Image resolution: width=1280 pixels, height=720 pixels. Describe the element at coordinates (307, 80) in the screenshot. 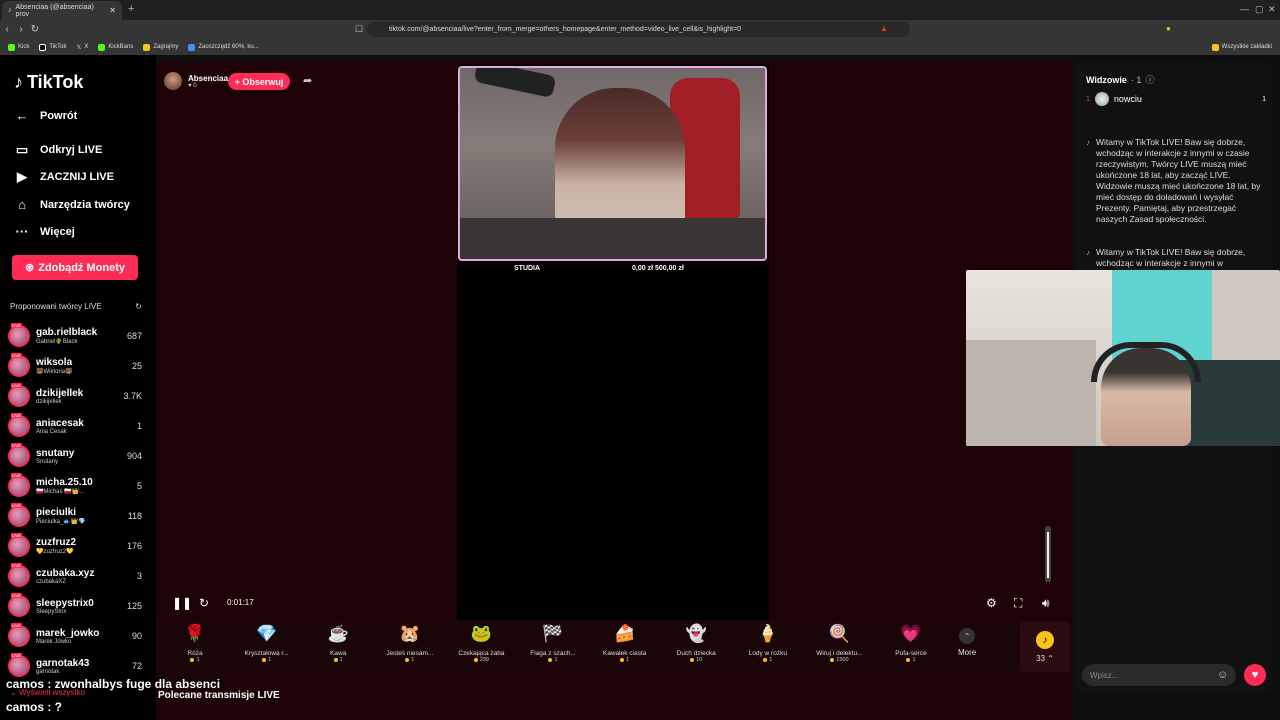

I see `share-icon: ➦` at that location.